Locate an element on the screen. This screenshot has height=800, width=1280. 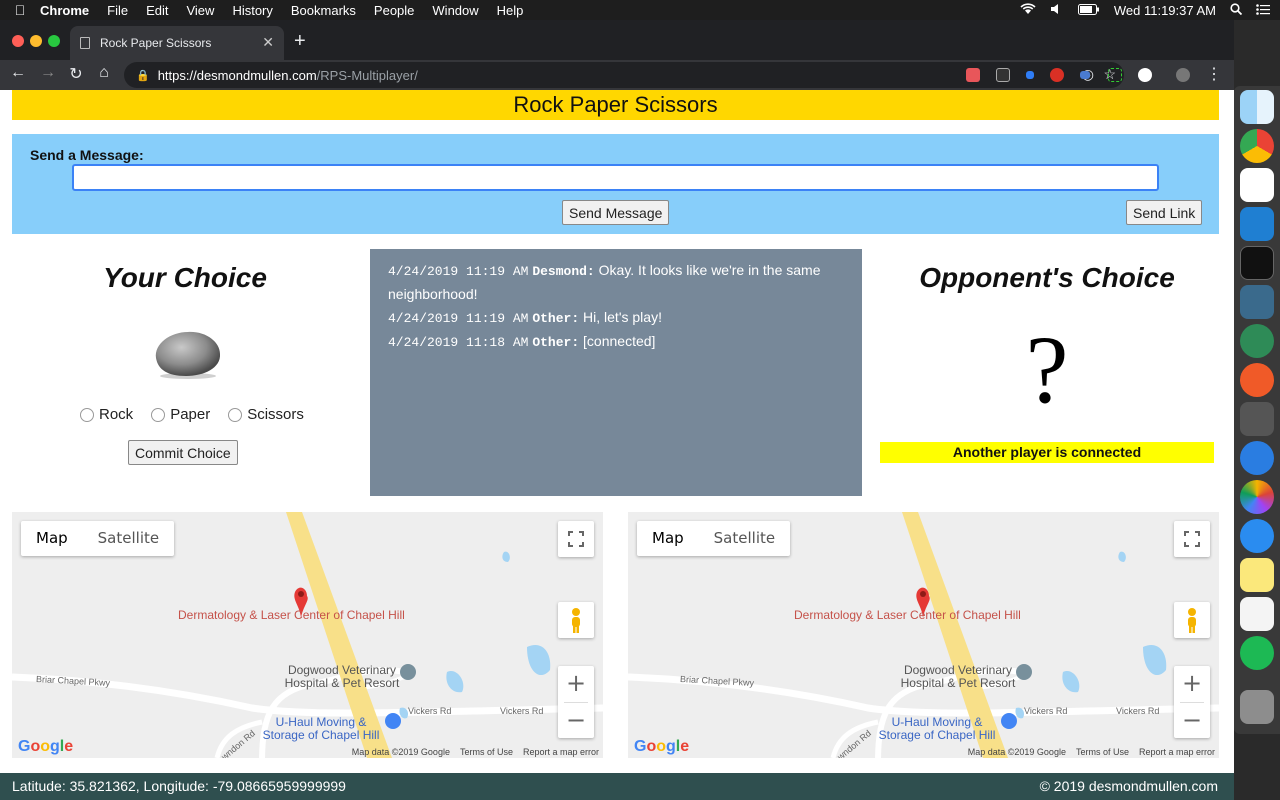
message-label: Send a Message: is located at coordinates (87, 155).